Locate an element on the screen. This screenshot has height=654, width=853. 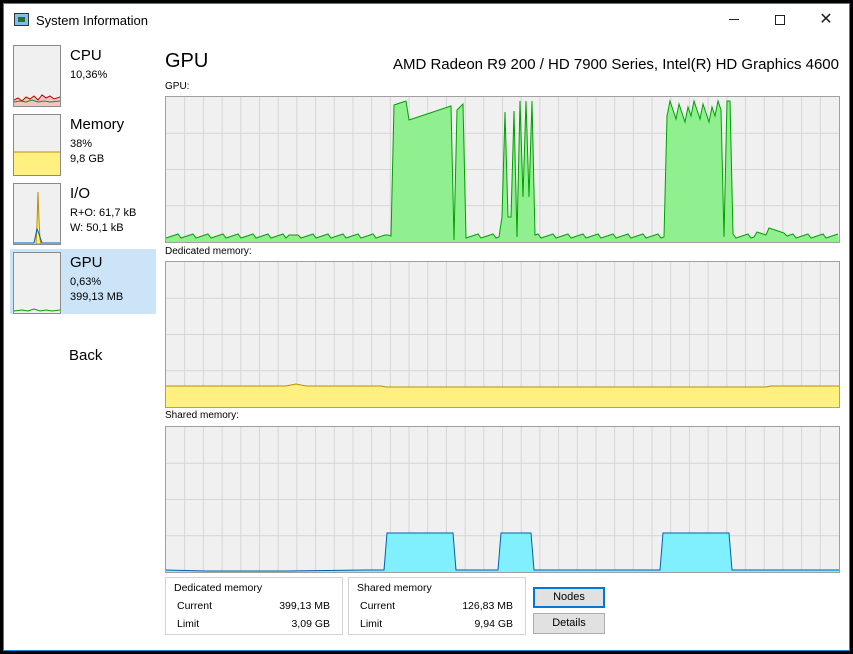
minimize-icon is located at coordinates (734, 20).